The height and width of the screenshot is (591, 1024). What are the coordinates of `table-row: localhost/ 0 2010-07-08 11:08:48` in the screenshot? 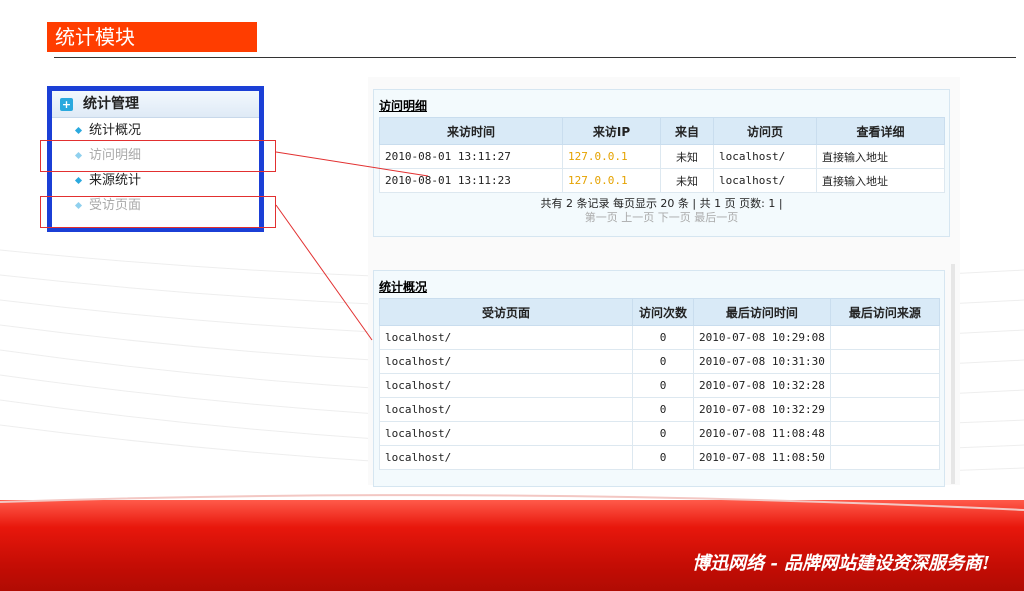 It's located at (660, 433).